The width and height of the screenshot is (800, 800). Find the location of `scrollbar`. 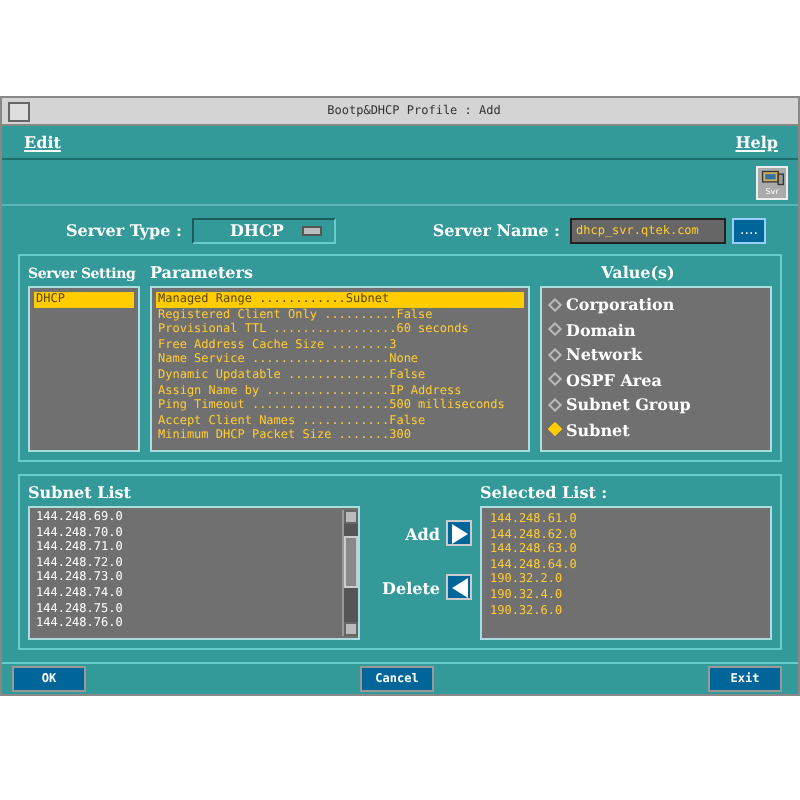

scrollbar is located at coordinates (350, 573).